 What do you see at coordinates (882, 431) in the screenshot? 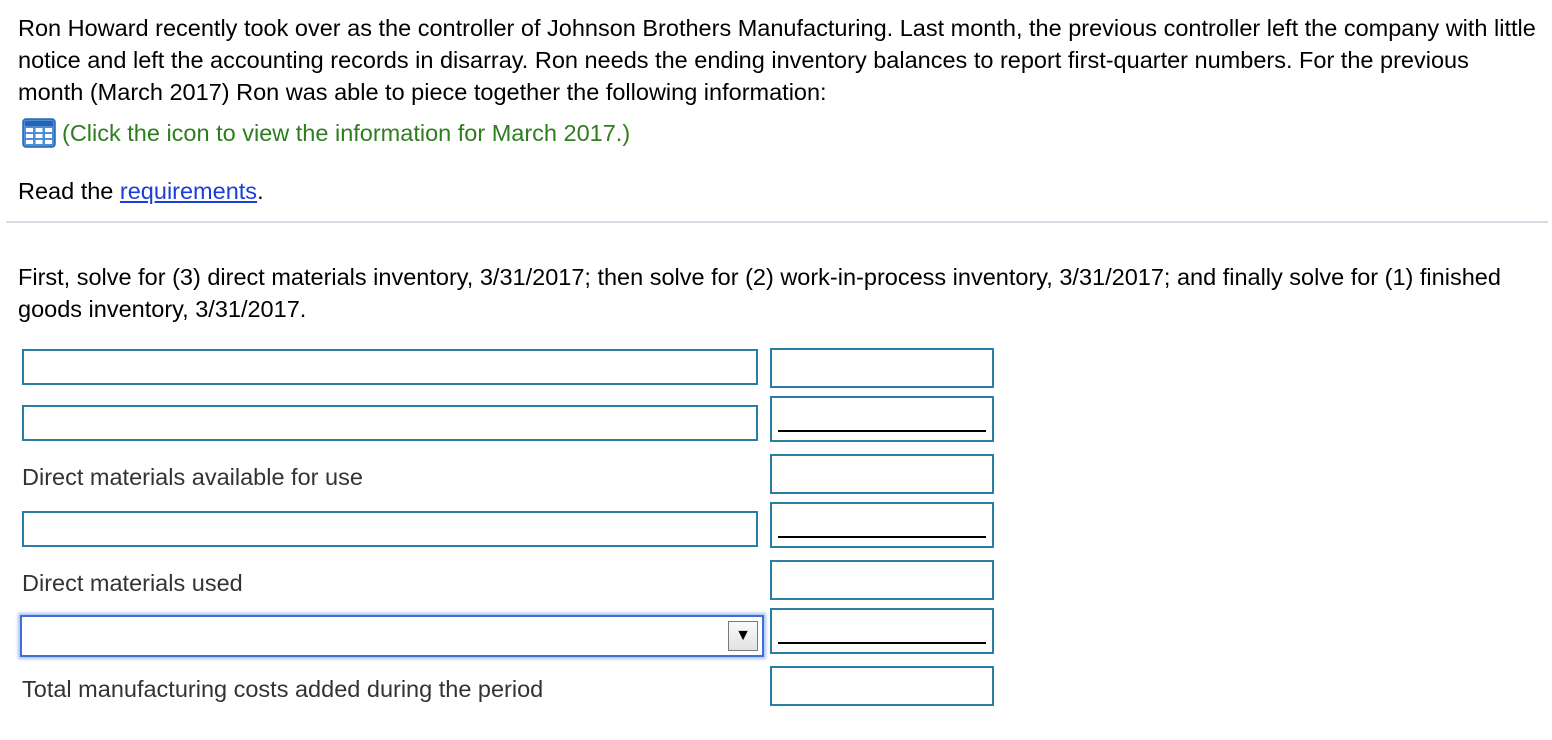
I see `row2-subtotal-underline` at bounding box center [882, 431].